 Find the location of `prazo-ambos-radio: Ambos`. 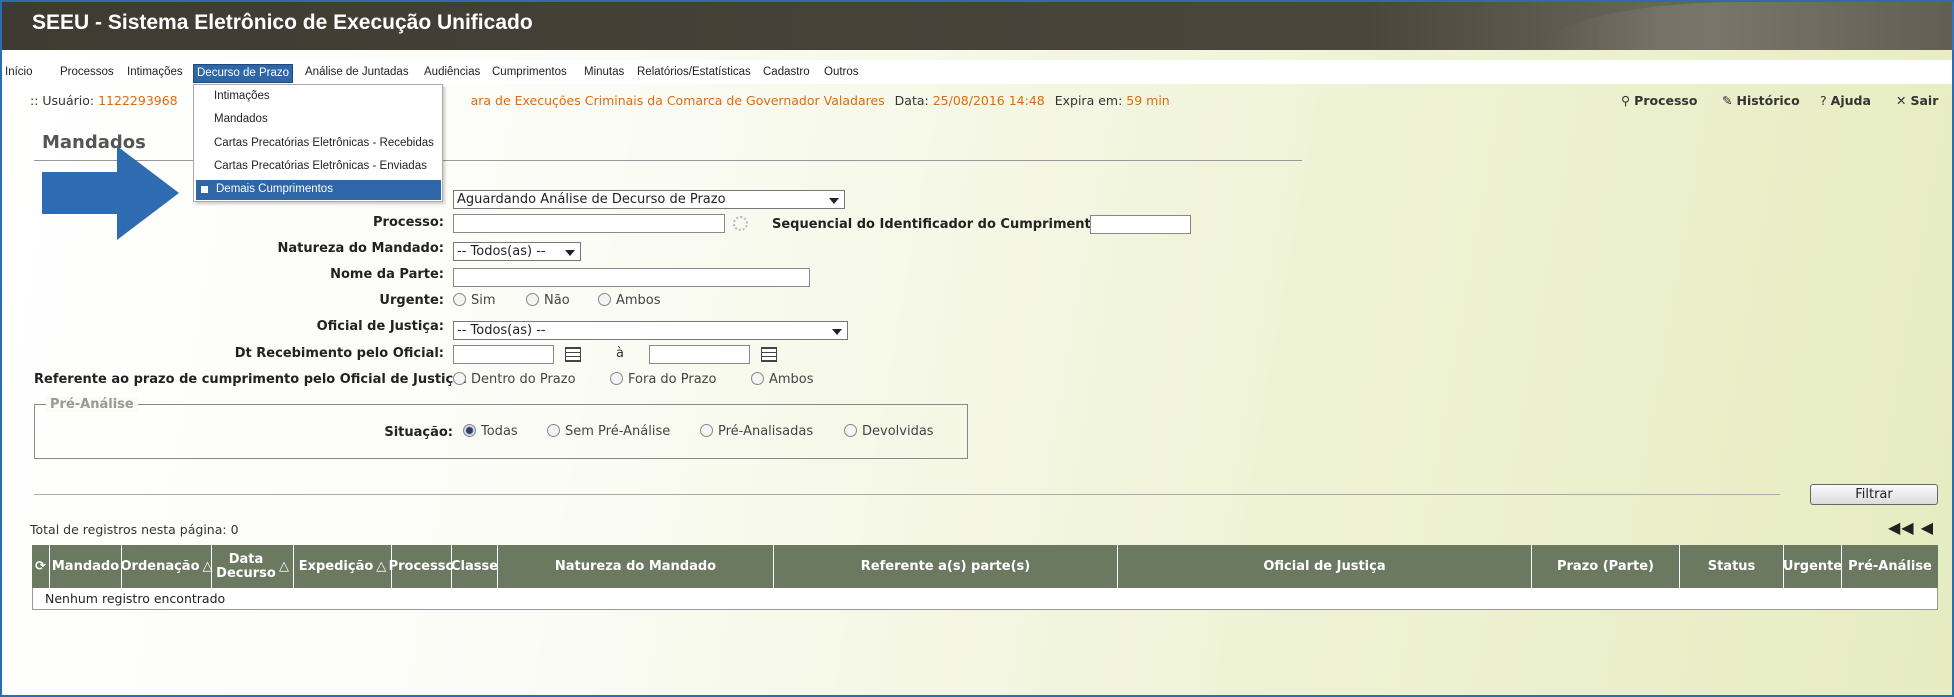

prazo-ambos-radio: Ambos is located at coordinates (782, 379).